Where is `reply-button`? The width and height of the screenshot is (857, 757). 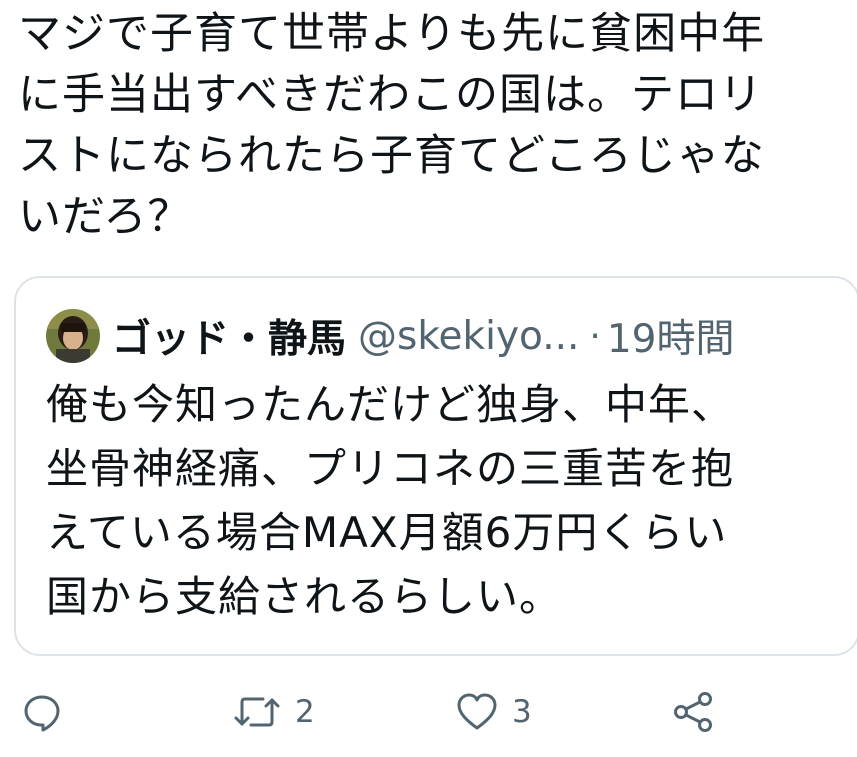 reply-button is located at coordinates (49, 712).